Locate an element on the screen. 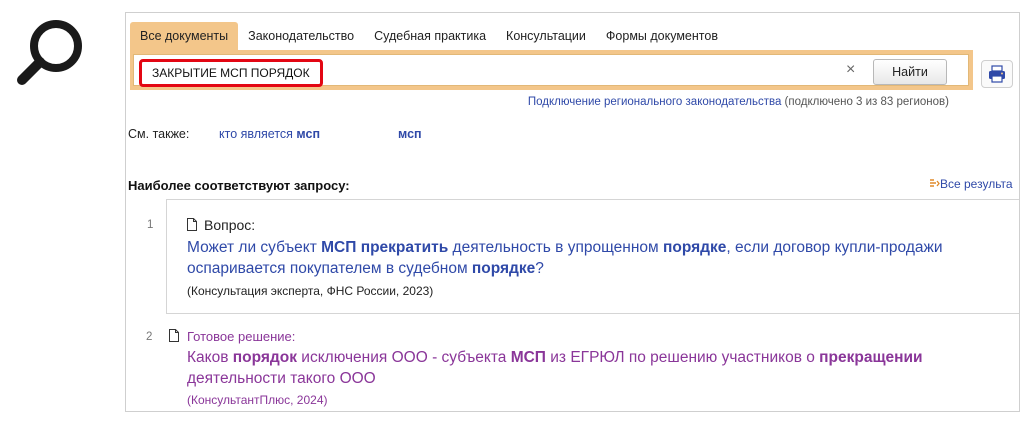  result-type: Готовое решение: is located at coordinates (241, 336).